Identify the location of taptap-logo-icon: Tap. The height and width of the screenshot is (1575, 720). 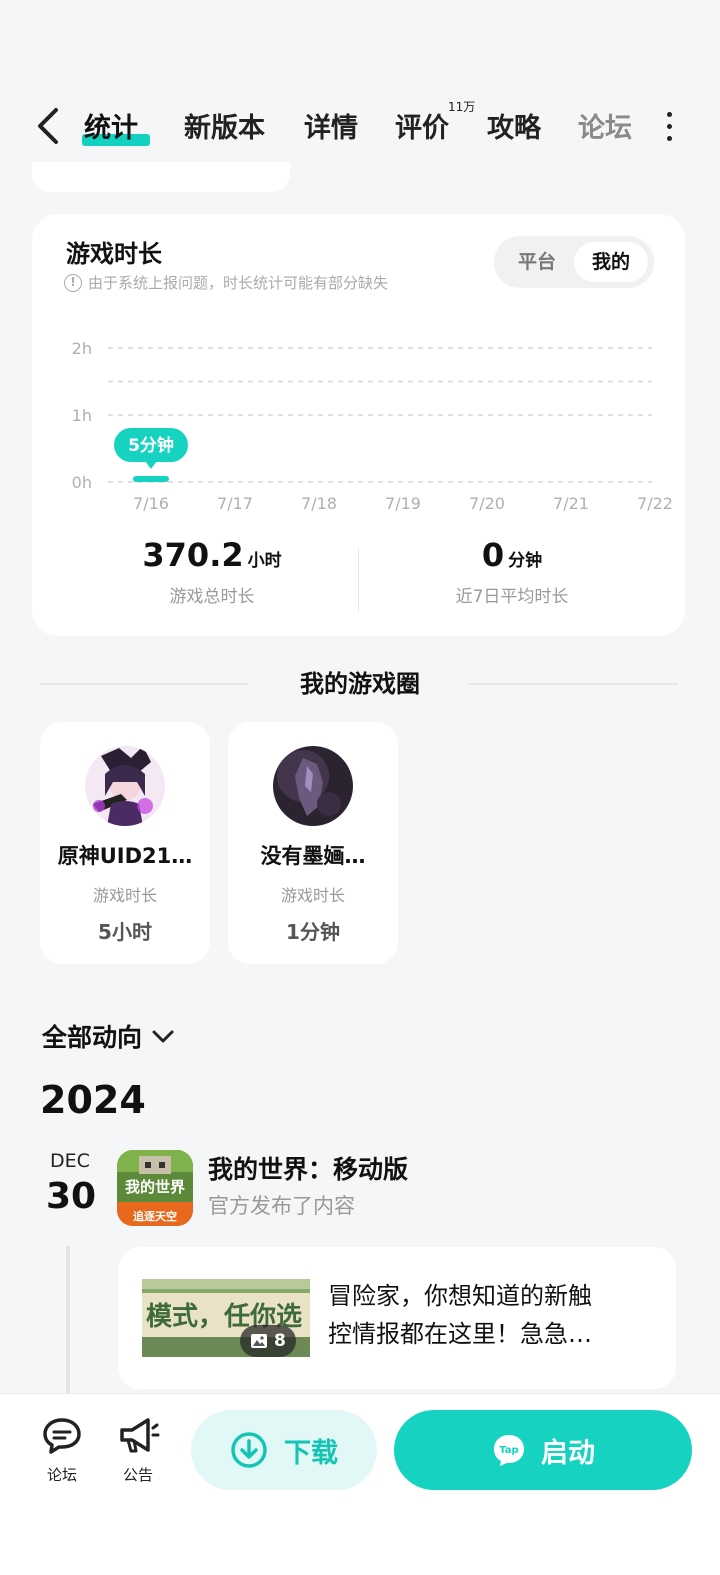
(509, 1450).